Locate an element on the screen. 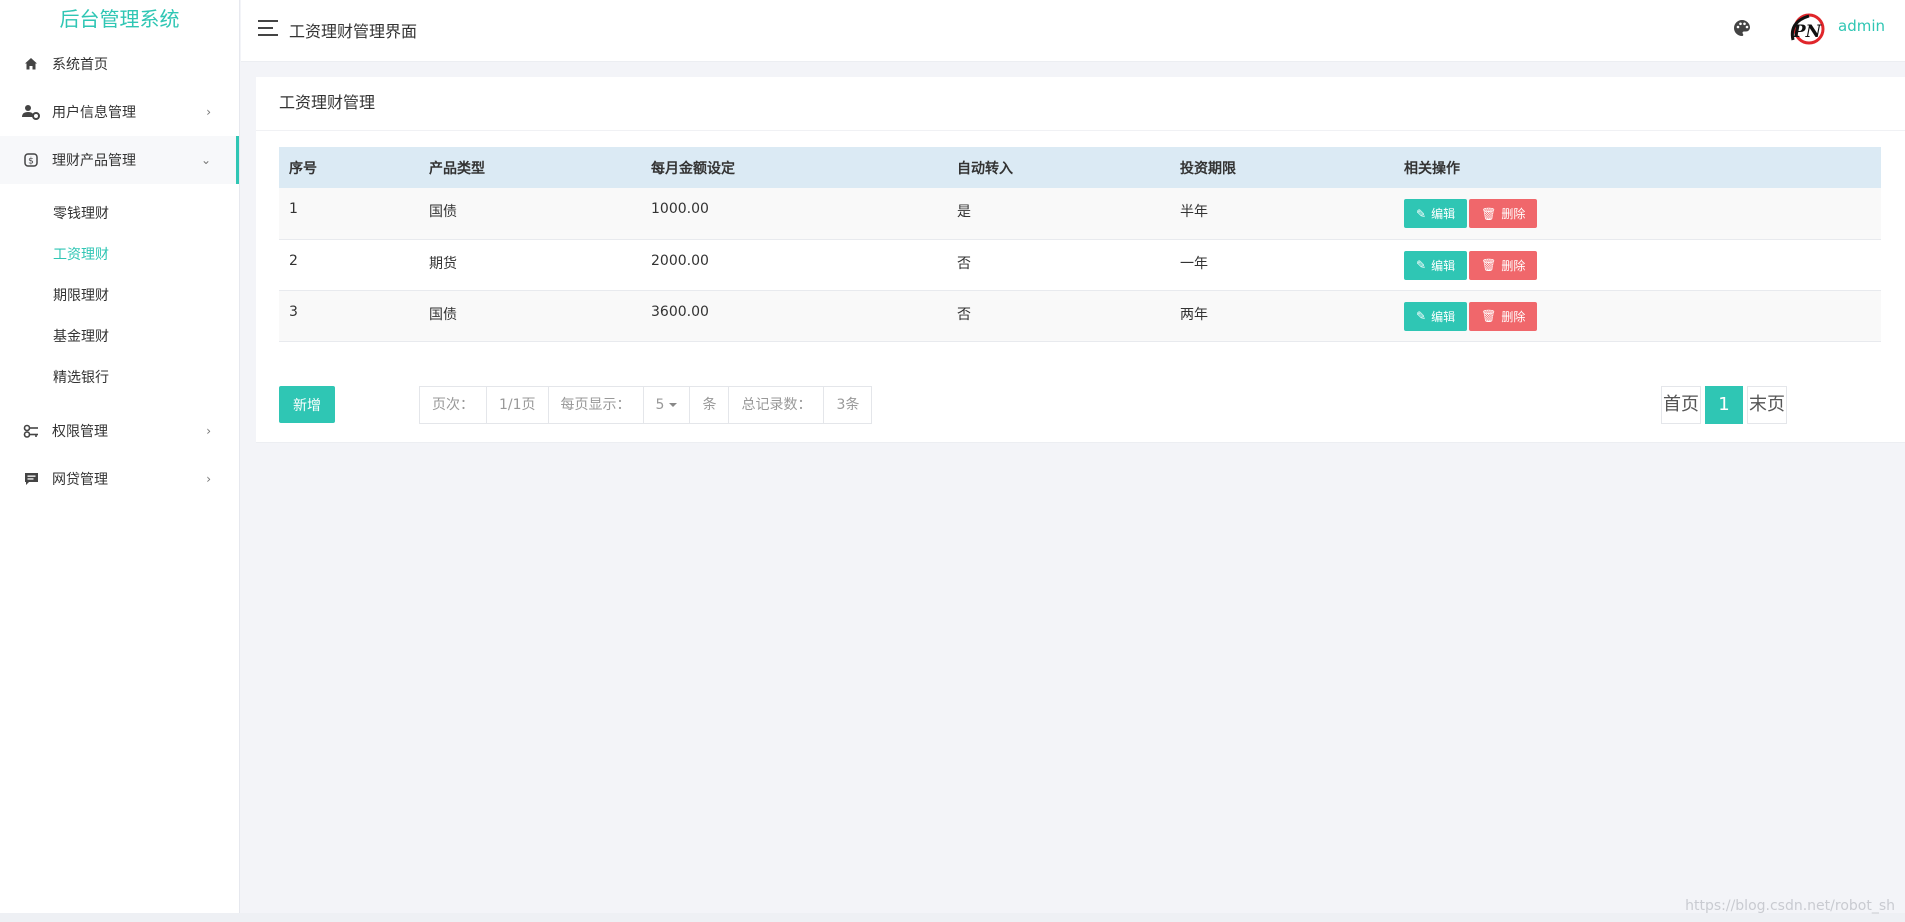  submenu-products: 零钱理财 工资理财 期限理财 基金理财 精选银行 is located at coordinates (119, 295).